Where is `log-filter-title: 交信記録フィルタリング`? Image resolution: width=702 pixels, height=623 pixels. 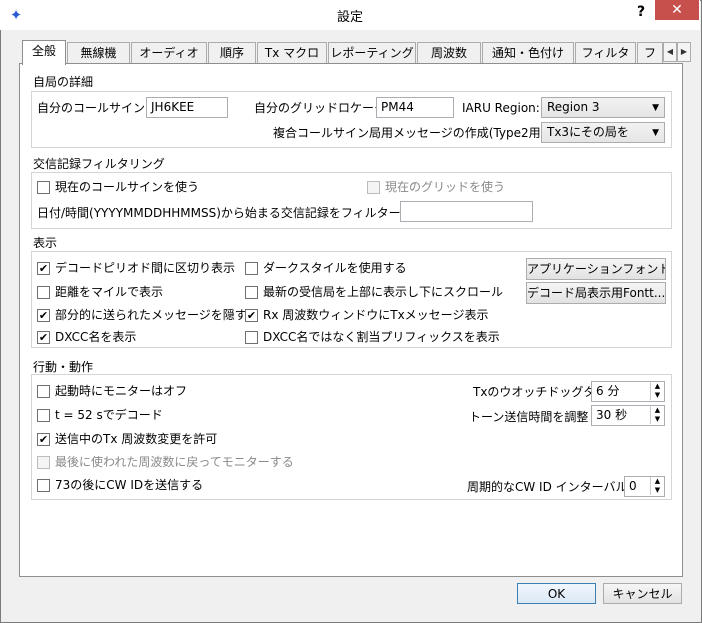
log-filter-title: 交信記録フィルタリング is located at coordinates (99, 164).